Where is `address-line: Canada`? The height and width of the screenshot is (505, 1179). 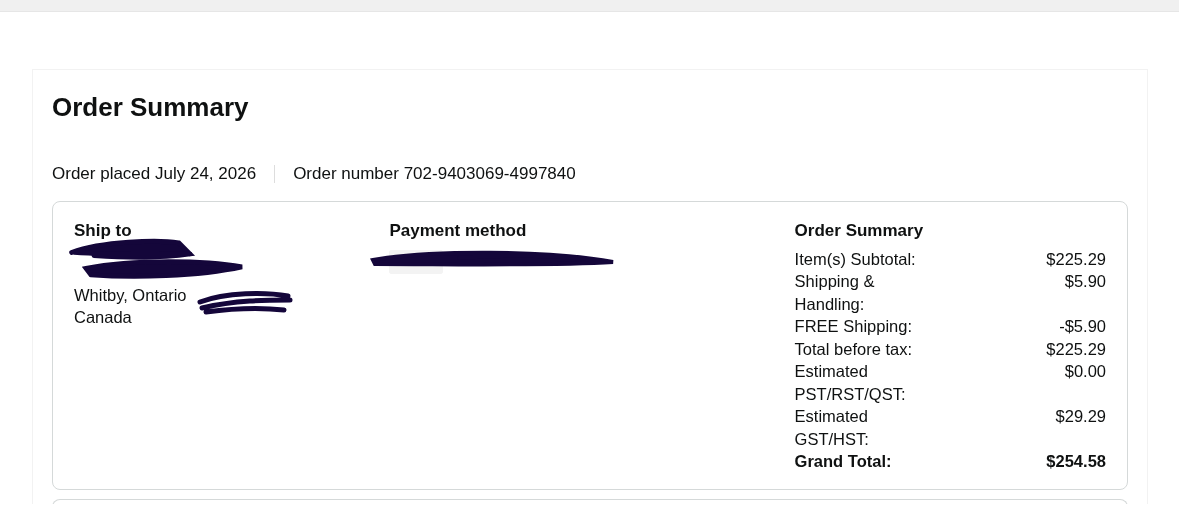 address-line: Canada is located at coordinates (103, 317).